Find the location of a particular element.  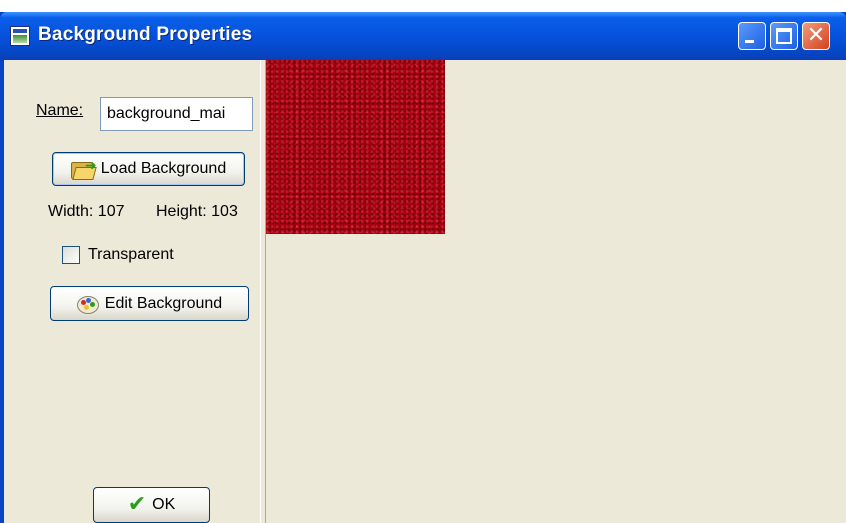

name-input is located at coordinates (176, 114).